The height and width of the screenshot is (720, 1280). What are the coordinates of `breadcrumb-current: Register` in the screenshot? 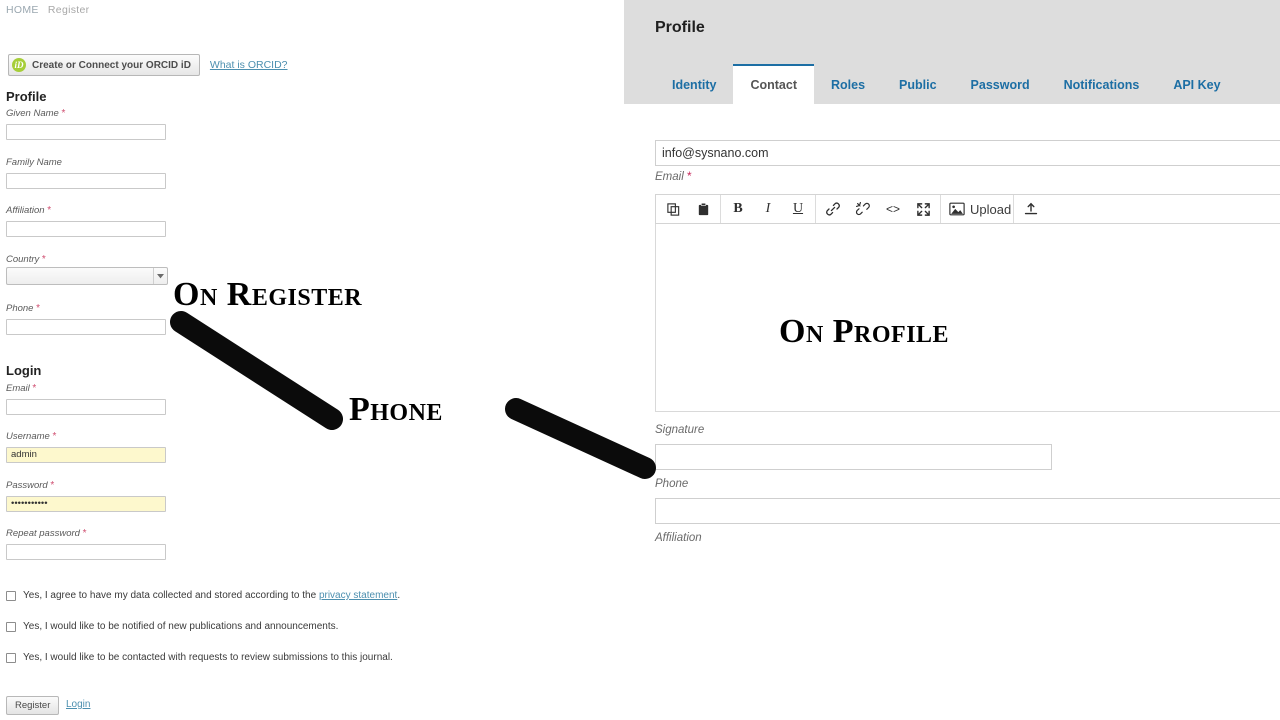 It's located at (68, 10).